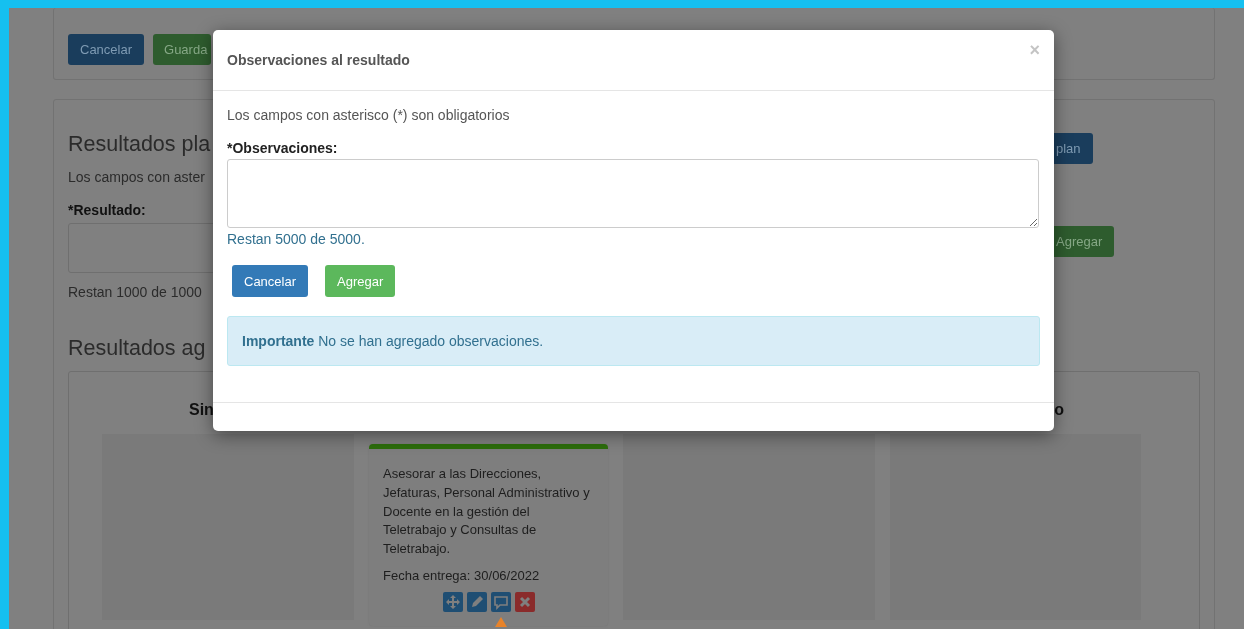  I want to click on pencil-icon, so click(476, 602).